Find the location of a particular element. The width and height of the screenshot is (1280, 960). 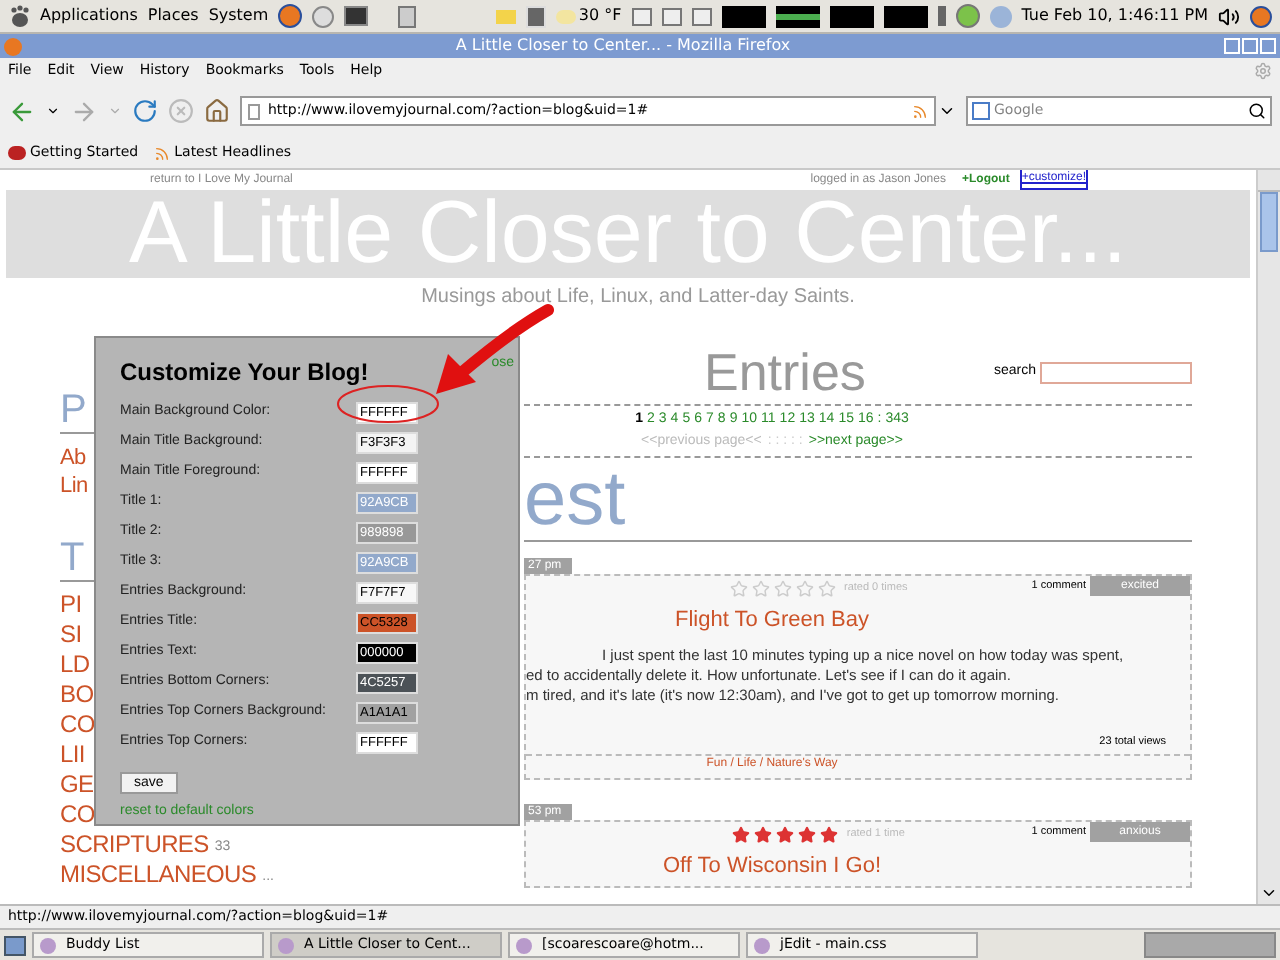

throbber-icon is located at coordinates (1263, 71).